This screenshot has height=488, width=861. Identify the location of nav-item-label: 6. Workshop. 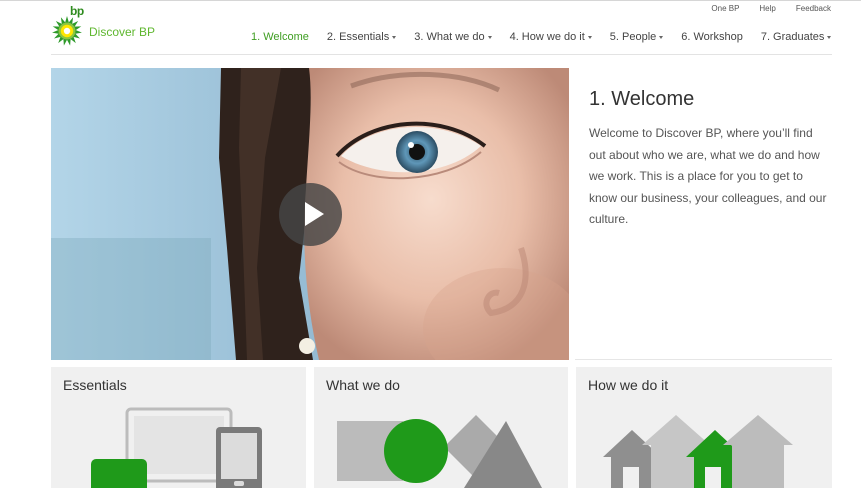
(712, 37).